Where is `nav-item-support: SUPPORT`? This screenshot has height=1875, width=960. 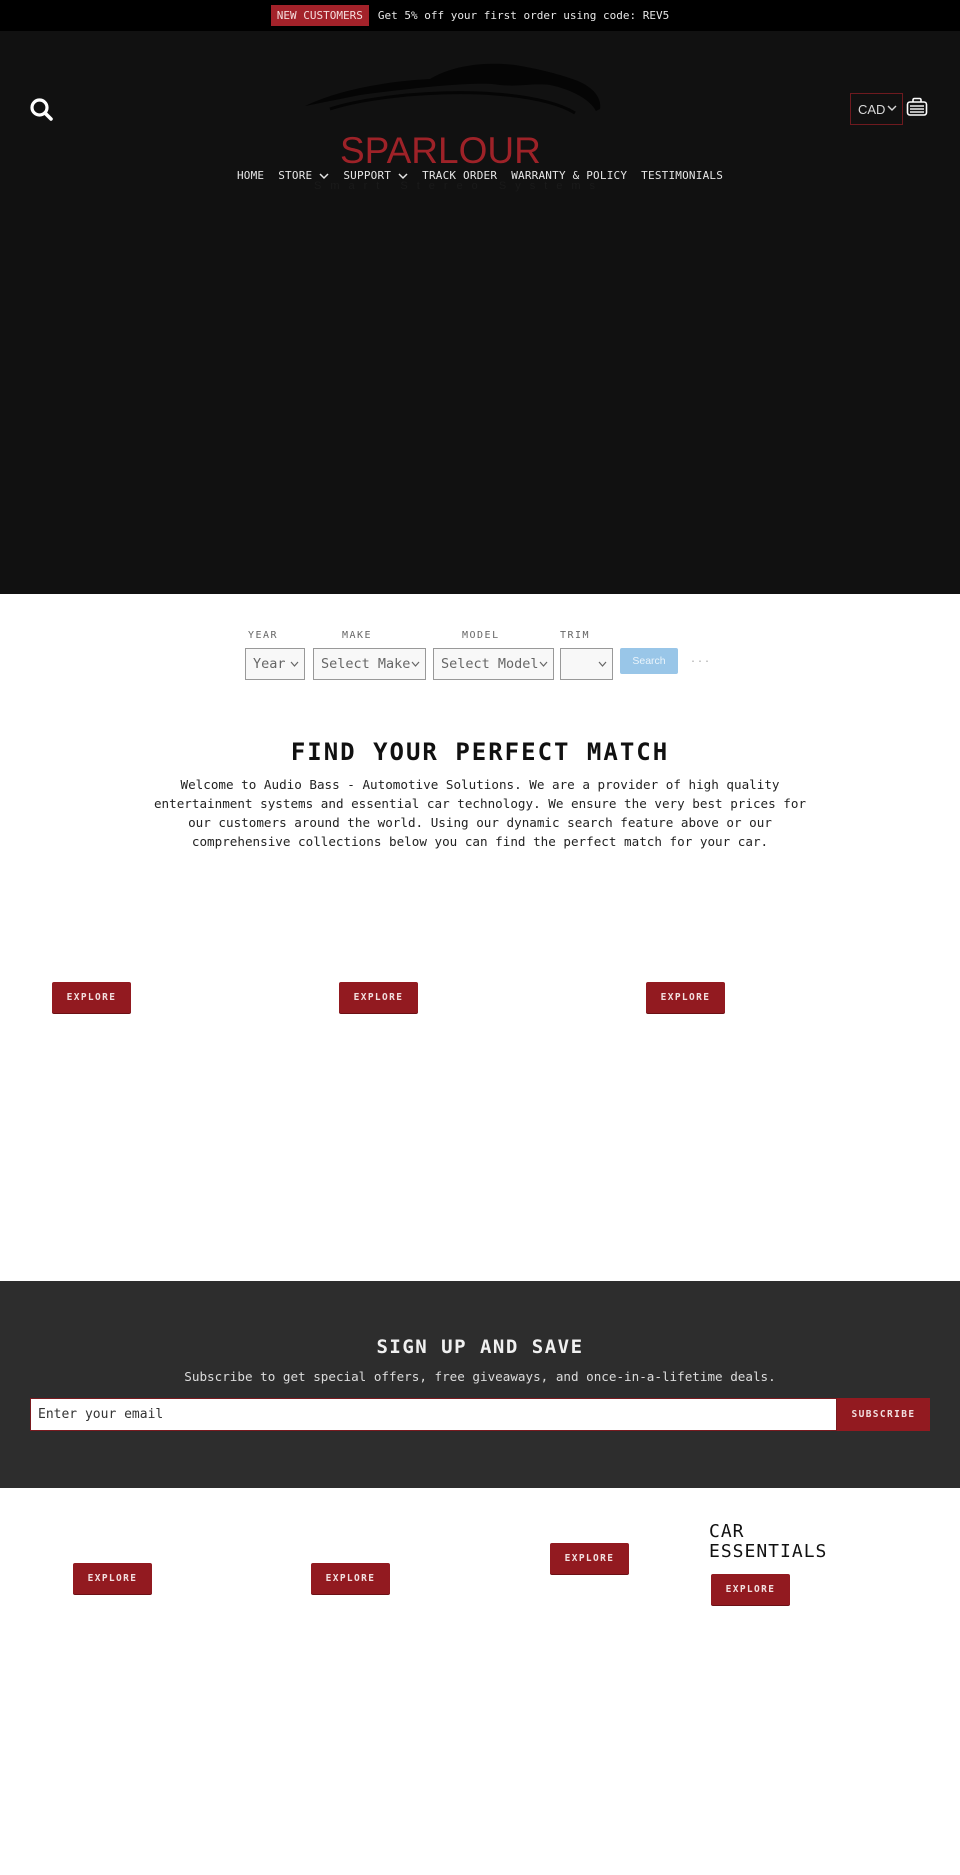
nav-item-support: SUPPORT is located at coordinates (375, 175).